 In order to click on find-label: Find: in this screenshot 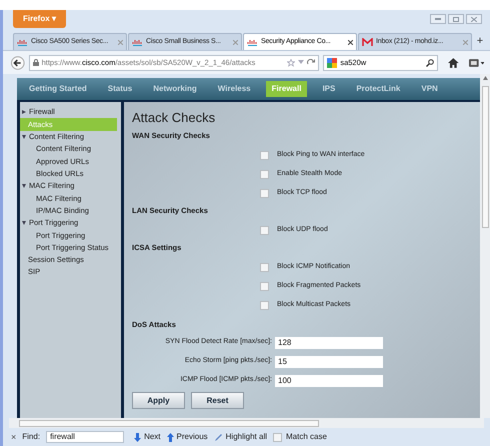, I will do `click(31, 437)`.